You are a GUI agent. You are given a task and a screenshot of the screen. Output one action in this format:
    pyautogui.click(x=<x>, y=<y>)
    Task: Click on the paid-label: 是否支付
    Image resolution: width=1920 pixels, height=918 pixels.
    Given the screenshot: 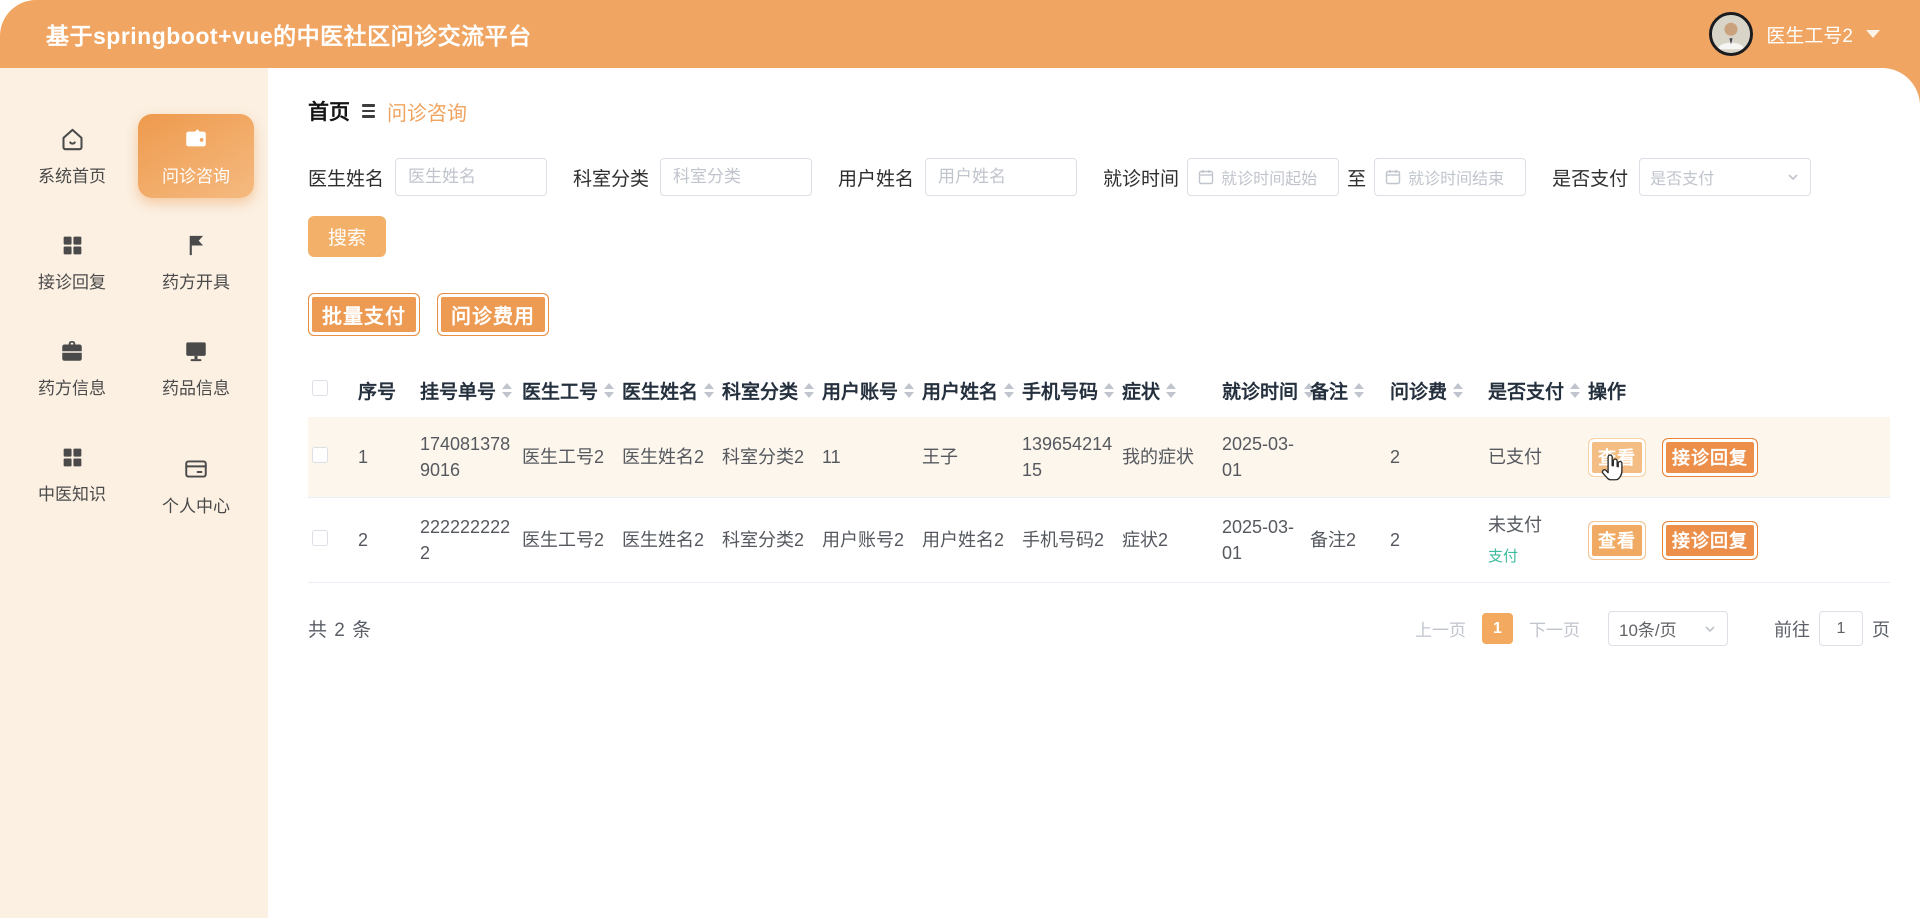 What is the action you would take?
    pyautogui.click(x=1590, y=179)
    